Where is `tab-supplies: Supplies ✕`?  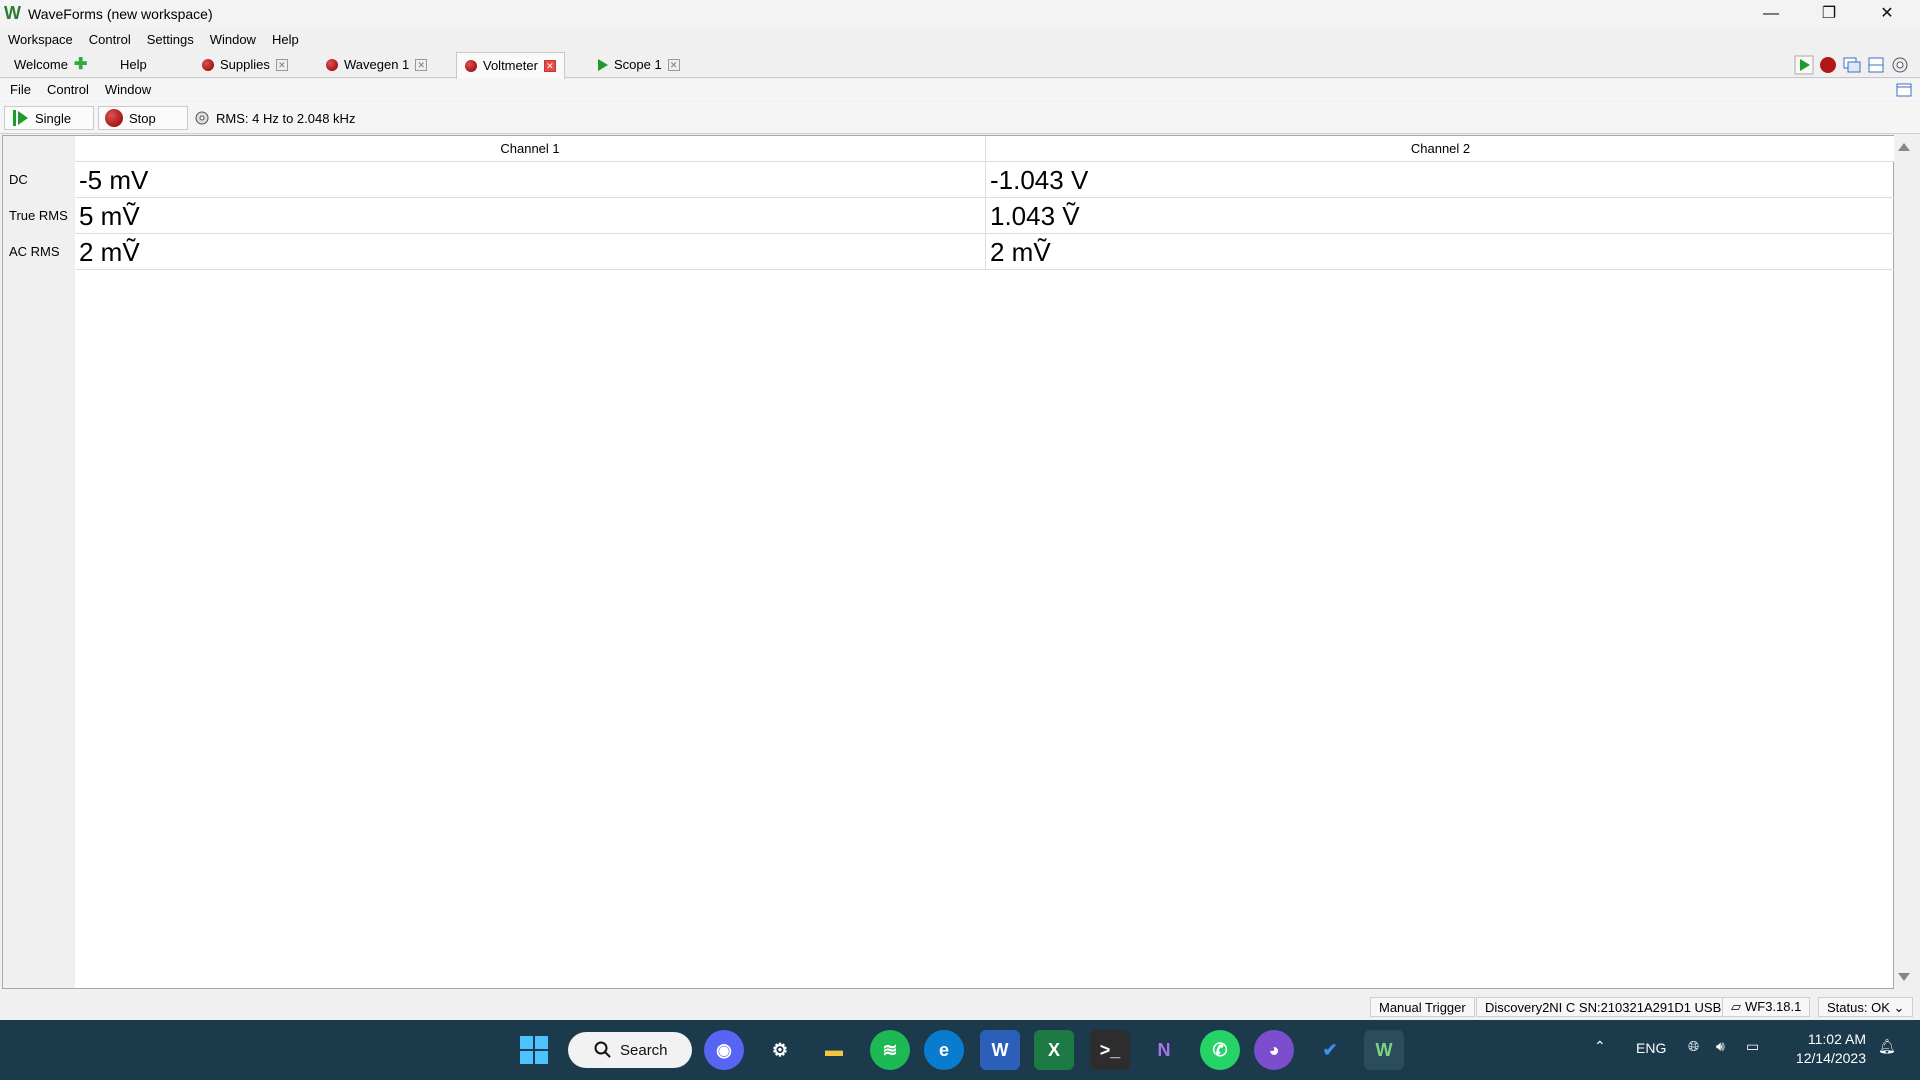 tab-supplies: Supplies ✕ is located at coordinates (245, 65).